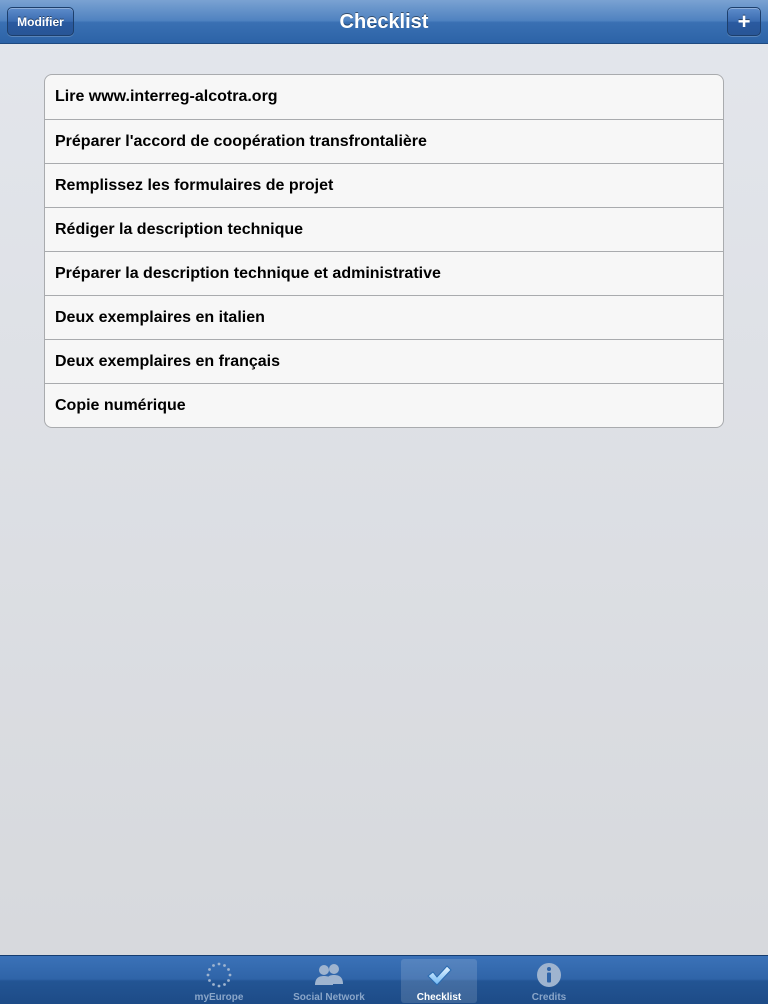 The width and height of the screenshot is (768, 1004). Describe the element at coordinates (329, 997) in the screenshot. I see `tab-label: Social Network` at that location.